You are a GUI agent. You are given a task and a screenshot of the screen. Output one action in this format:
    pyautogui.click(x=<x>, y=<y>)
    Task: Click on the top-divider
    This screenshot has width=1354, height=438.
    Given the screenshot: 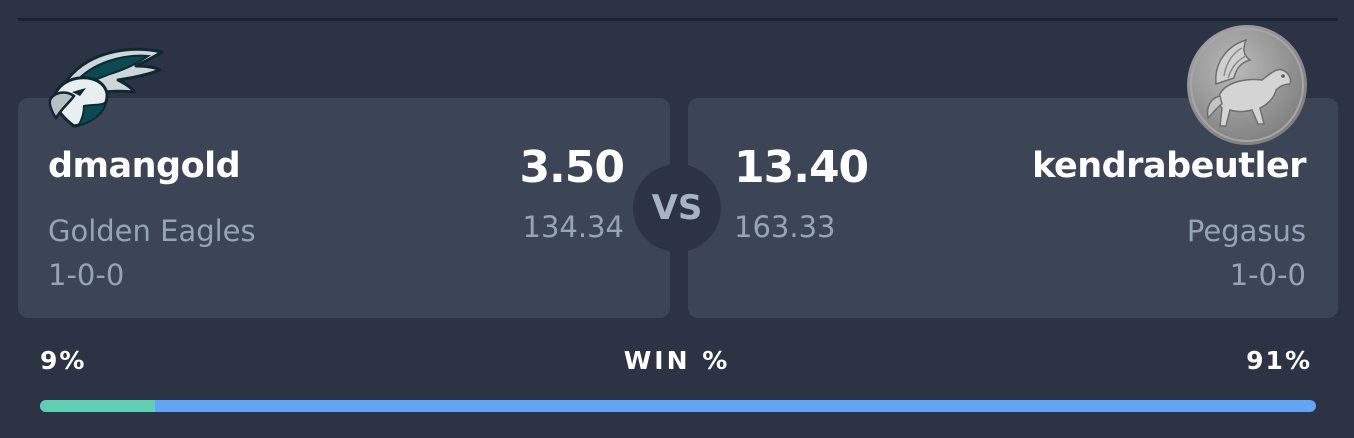 What is the action you would take?
    pyautogui.click(x=678, y=19)
    